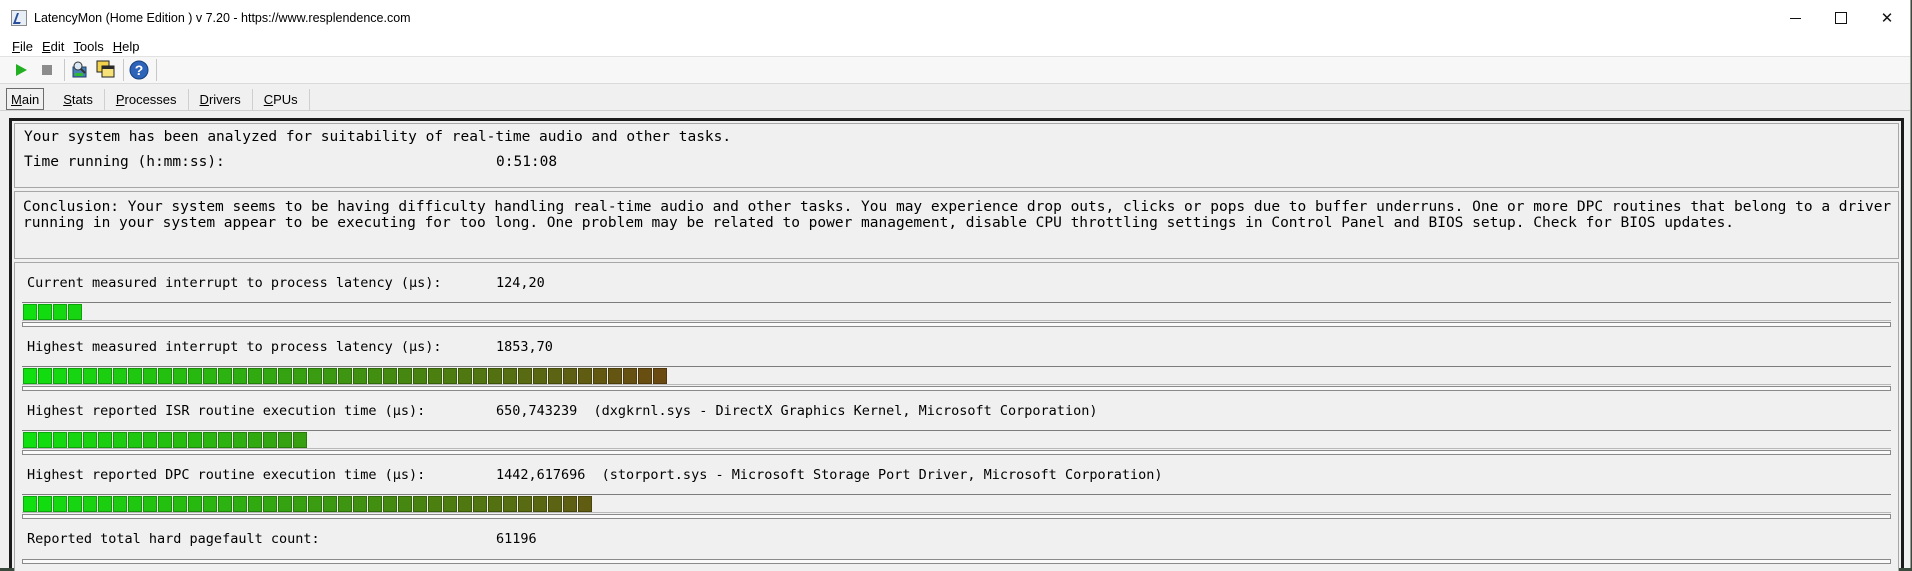  What do you see at coordinates (281, 99) in the screenshot?
I see `tab-cpus: C PUs` at bounding box center [281, 99].